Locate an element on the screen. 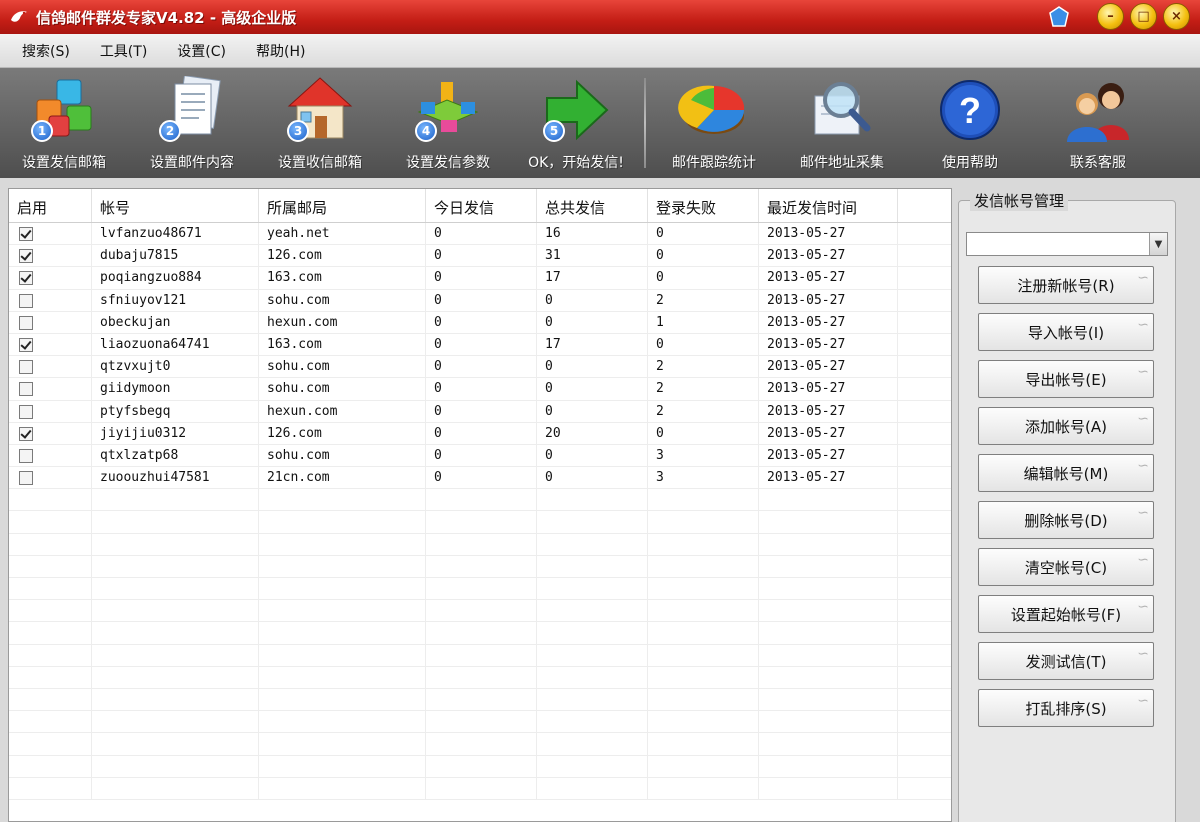  tool-address-collect: 邮件地址采集 is located at coordinates (842, 123).